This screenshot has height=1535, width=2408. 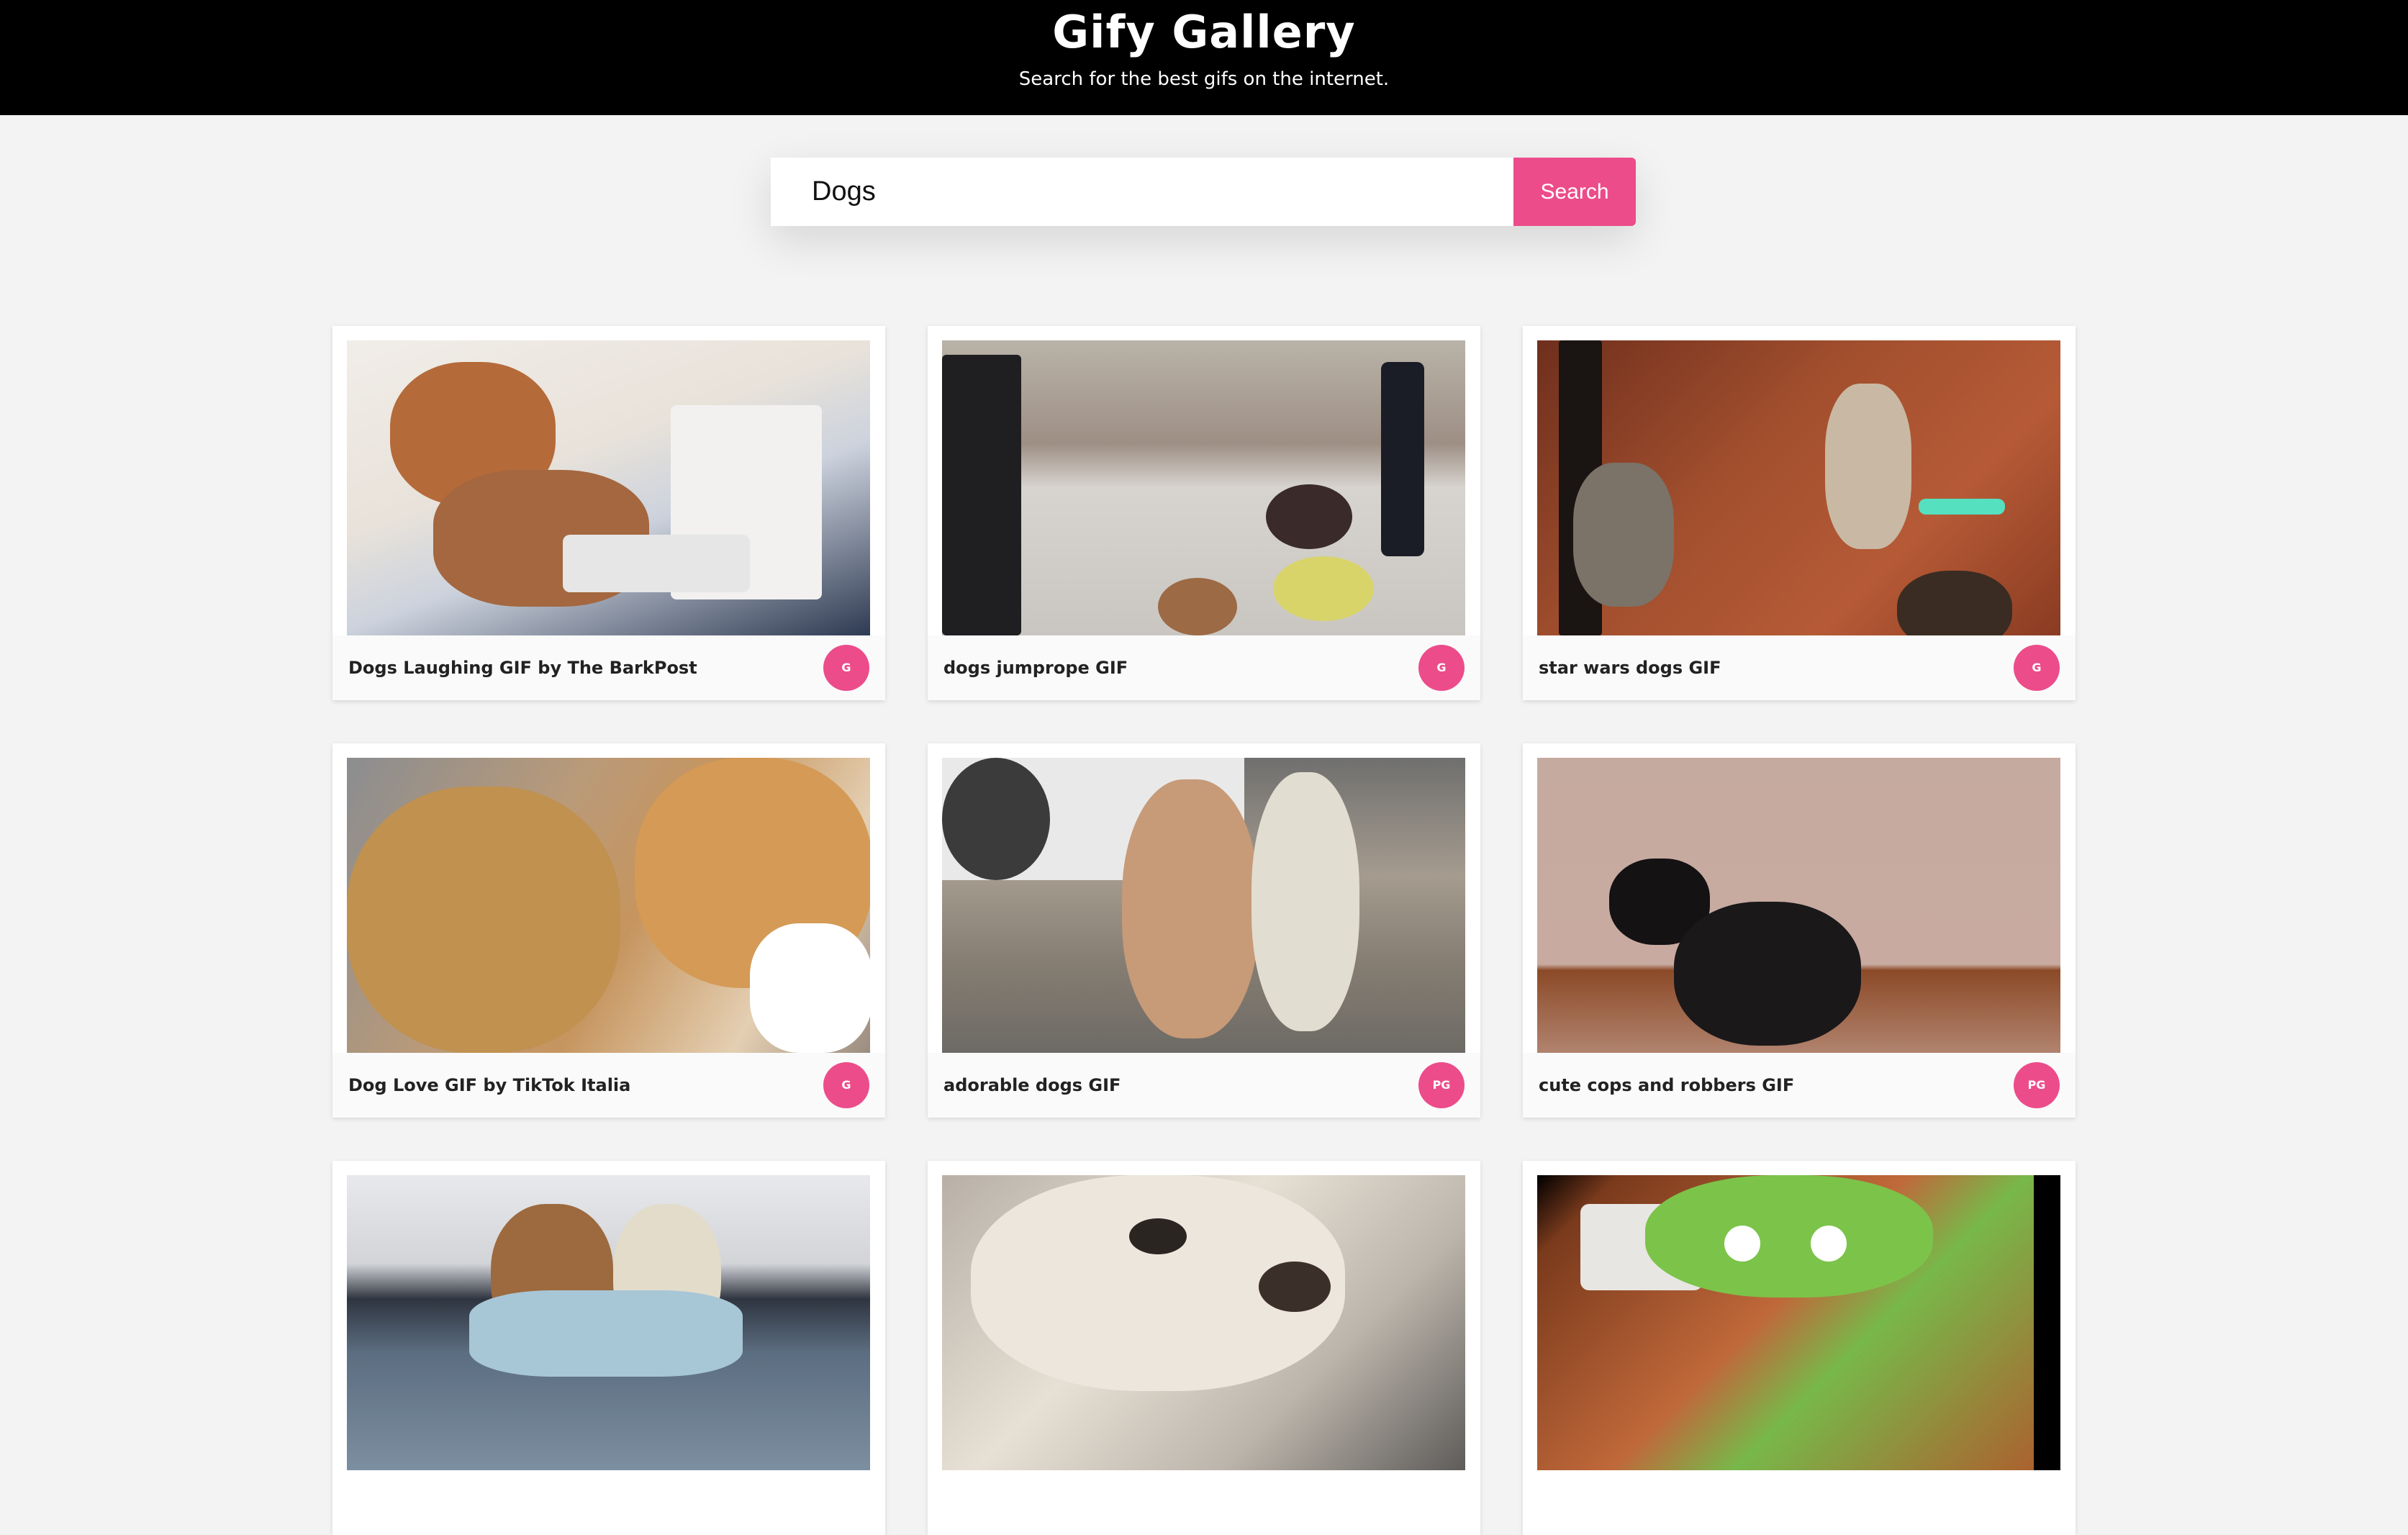 I want to click on gif-card: dogs jumprope GIF G, so click(x=1204, y=513).